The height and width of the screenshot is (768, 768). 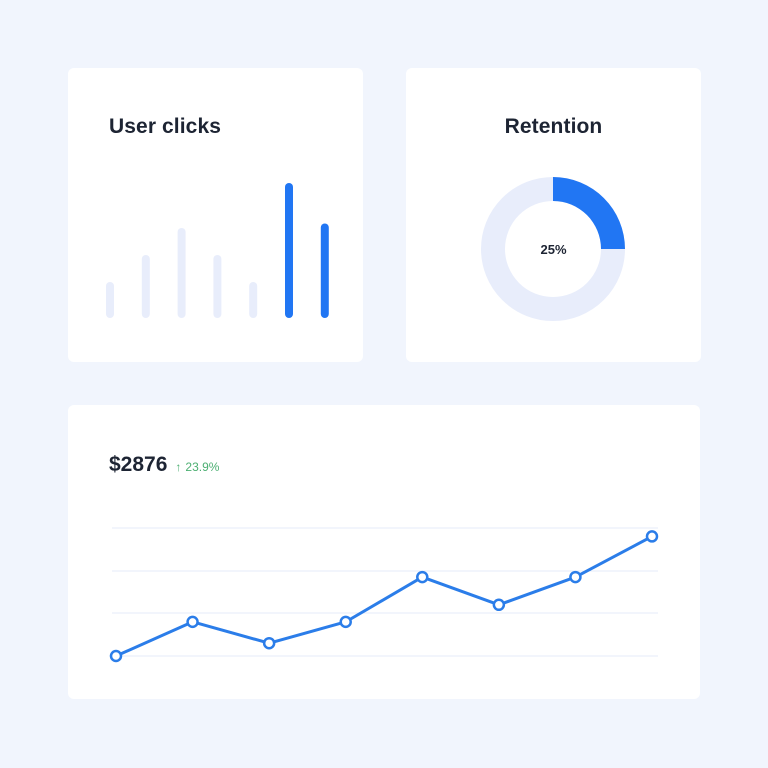 I want to click on user-clicks-card: User clicks, so click(x=215, y=215).